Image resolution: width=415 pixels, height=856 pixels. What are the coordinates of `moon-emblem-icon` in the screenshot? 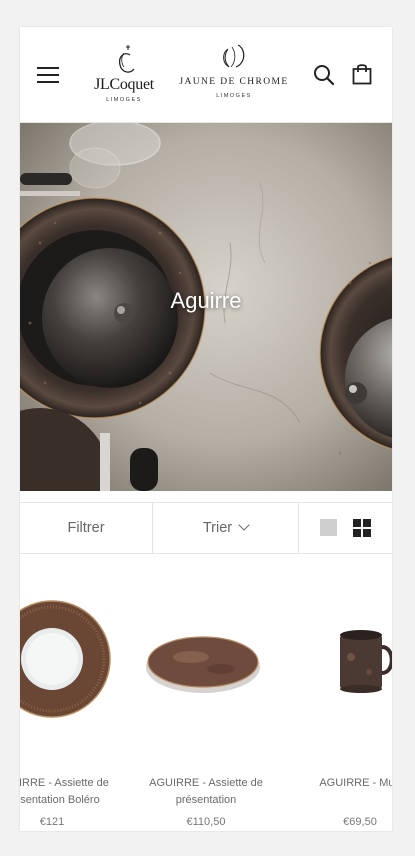 It's located at (234, 56).